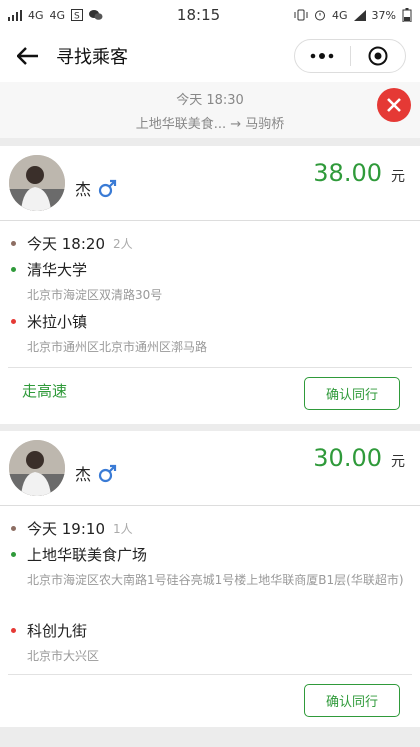  Describe the element at coordinates (96, 15) in the screenshot. I see `wechat-icon` at that location.